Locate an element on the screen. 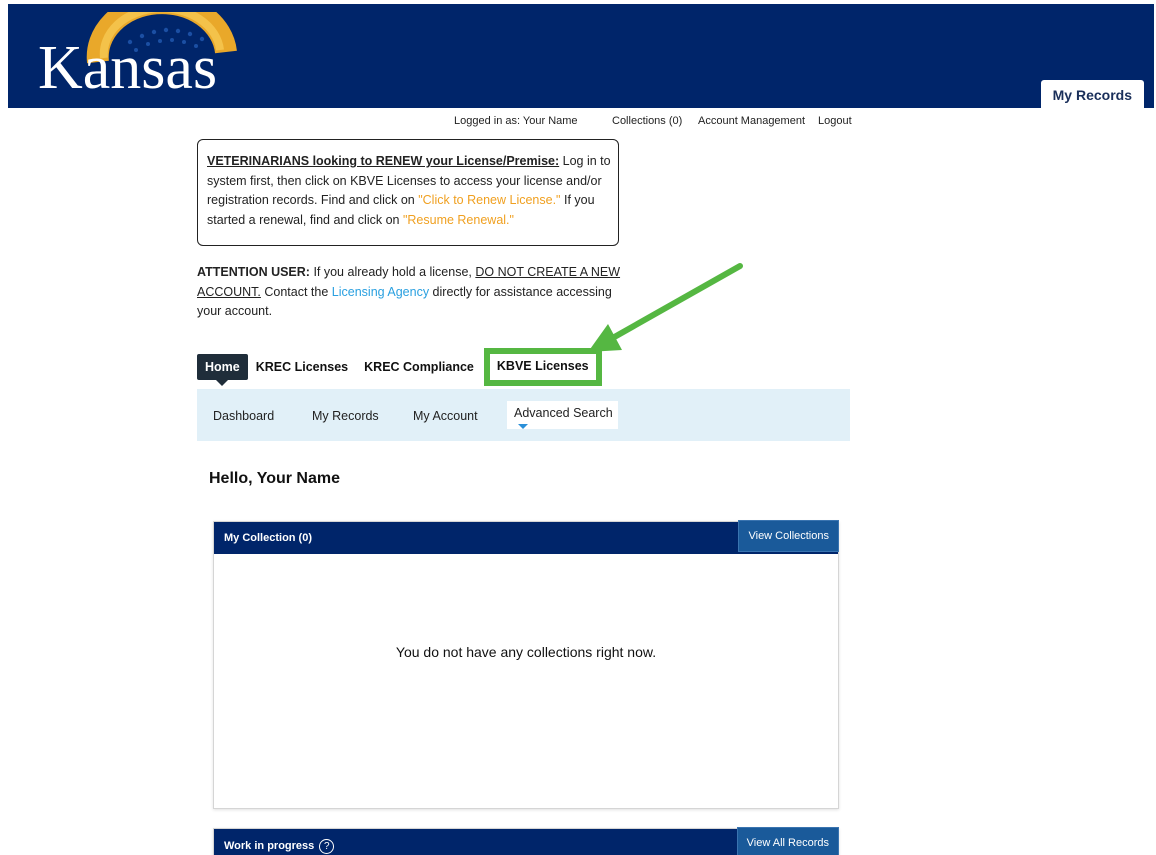 This screenshot has height=855, width=1156. caret-down-icon is located at coordinates (523, 426).